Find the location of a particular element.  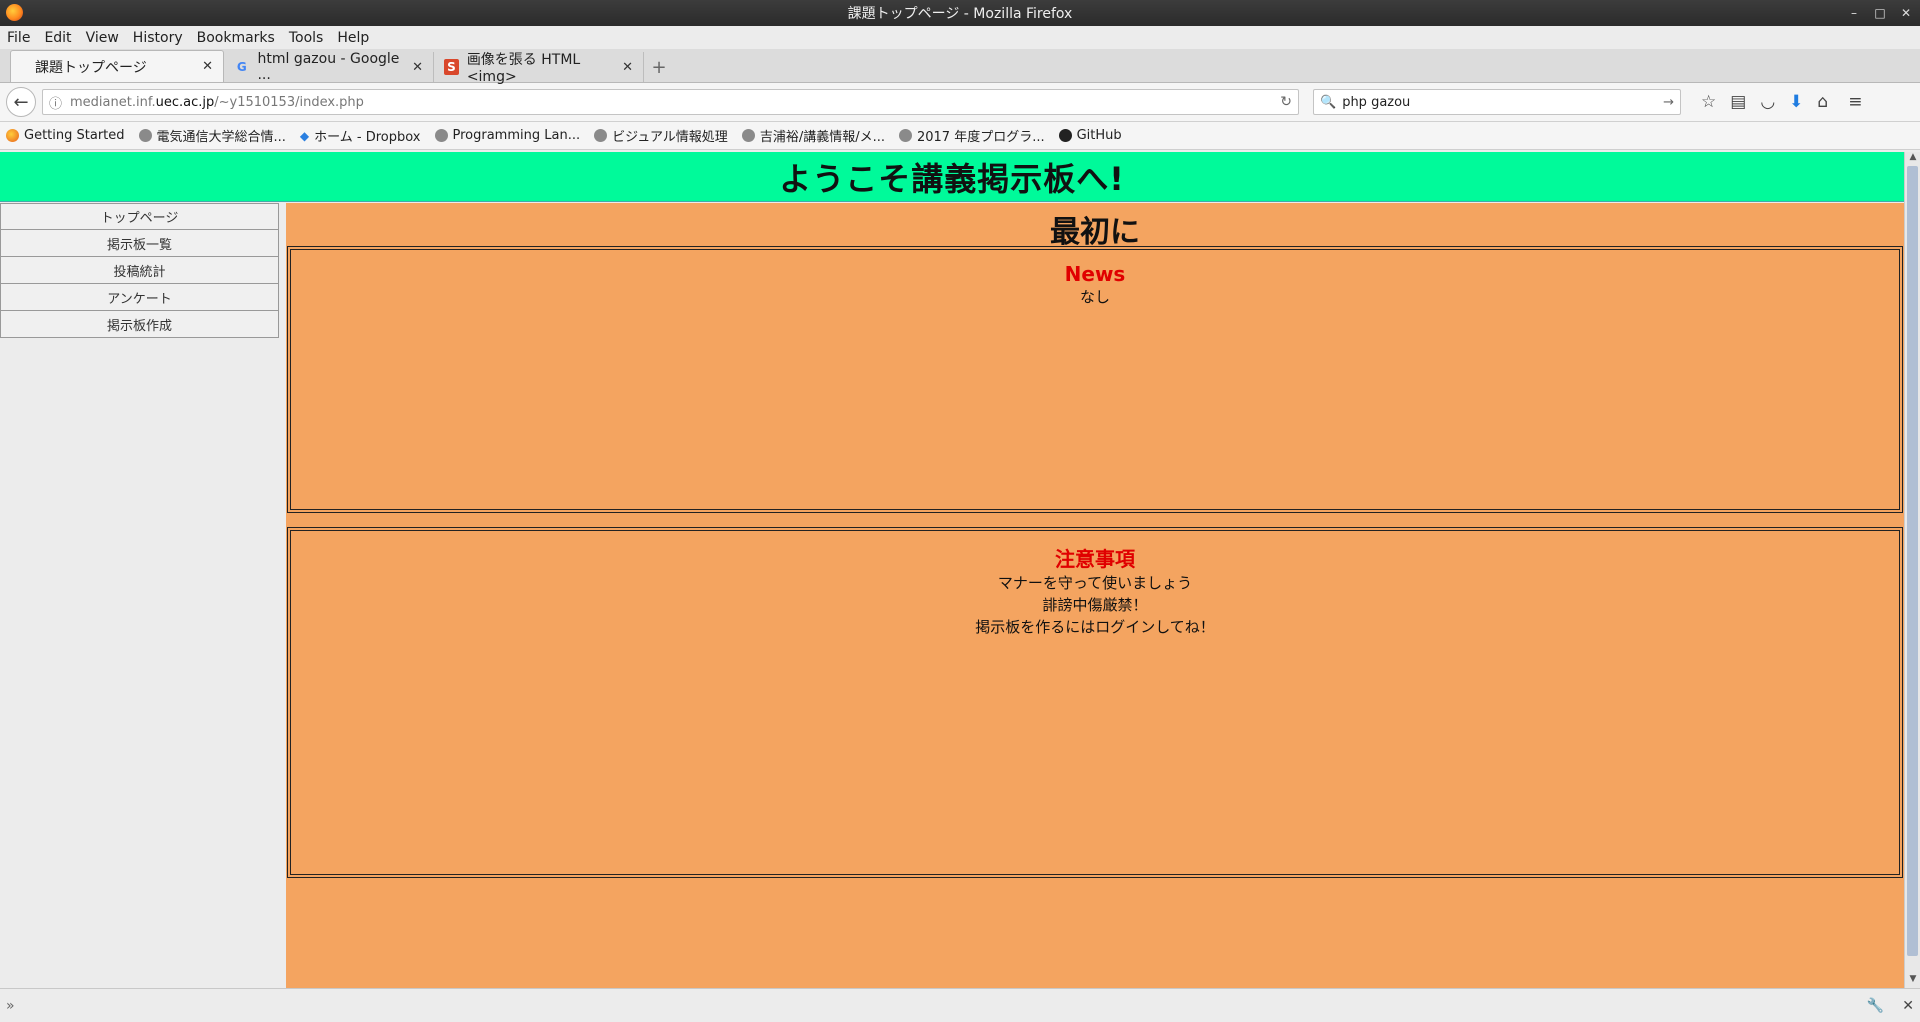

scroll-down-icon: ▼ is located at coordinates (1912, 981).